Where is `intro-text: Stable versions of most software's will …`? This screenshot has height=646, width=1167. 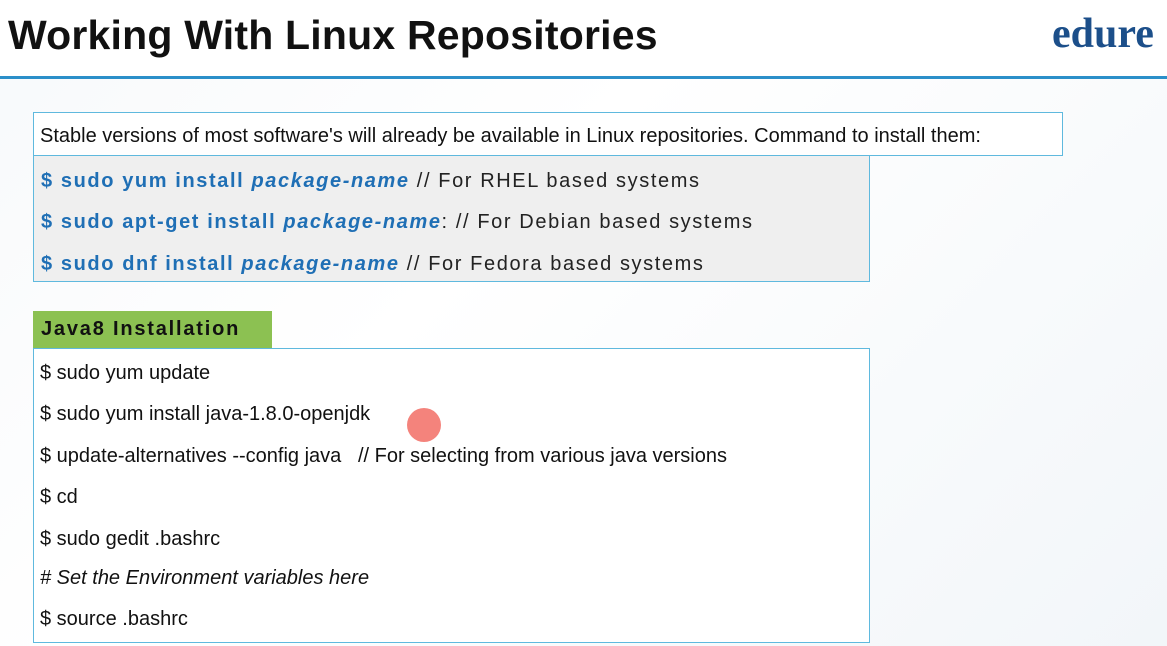
intro-text: Stable versions of most software's will … is located at coordinates (510, 136).